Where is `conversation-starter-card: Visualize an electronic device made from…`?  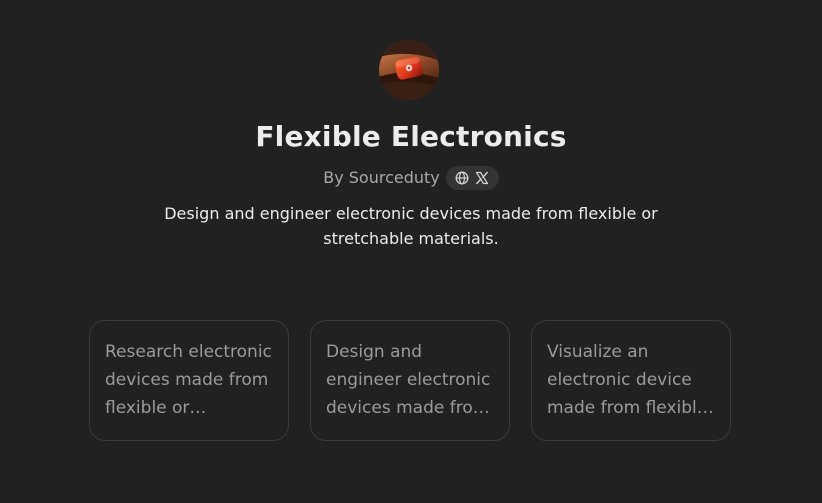 conversation-starter-card: Visualize an electronic device made from… is located at coordinates (631, 380).